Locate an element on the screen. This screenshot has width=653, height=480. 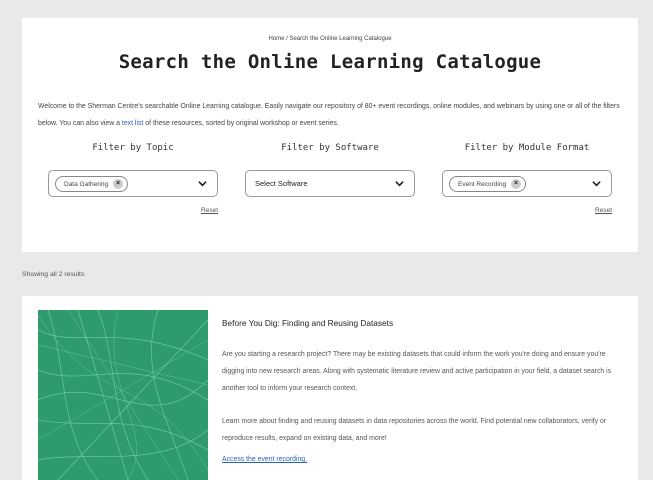
topic-reset-link: Reset is located at coordinates (209, 210).